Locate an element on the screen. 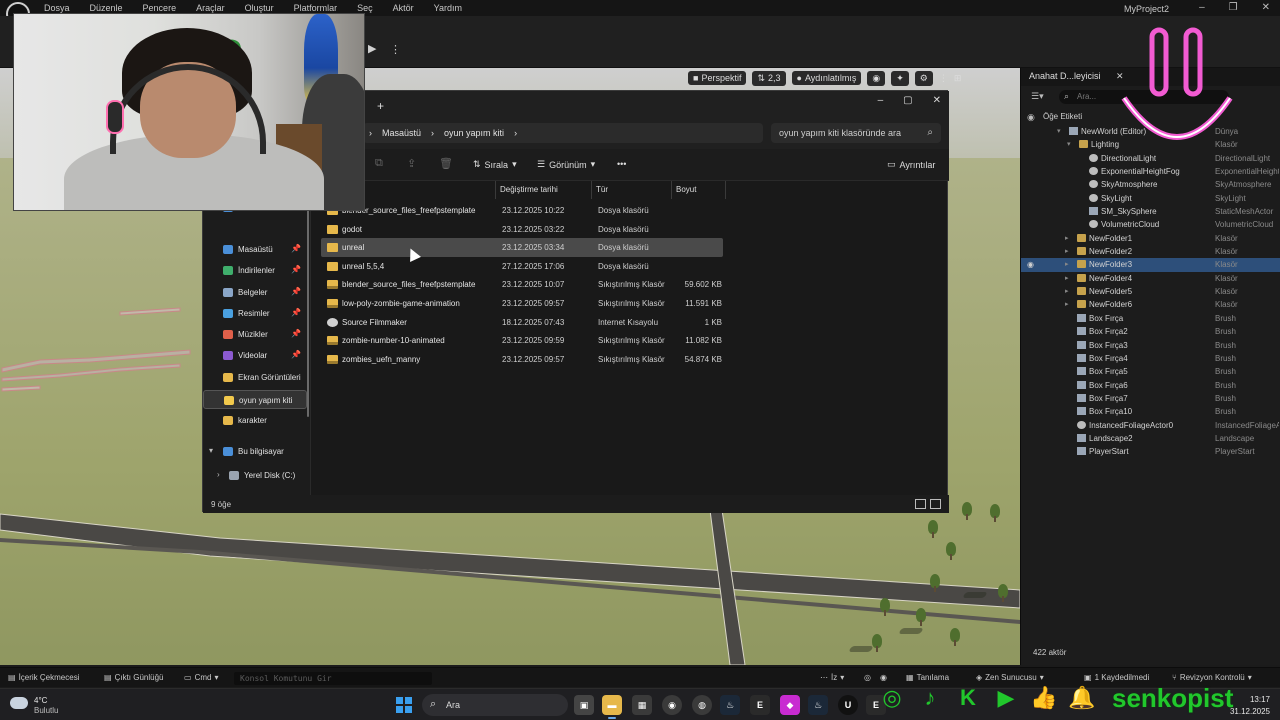  outliner-row: ▸ NewFolder1 Klasör is located at coordinates (1150, 238).